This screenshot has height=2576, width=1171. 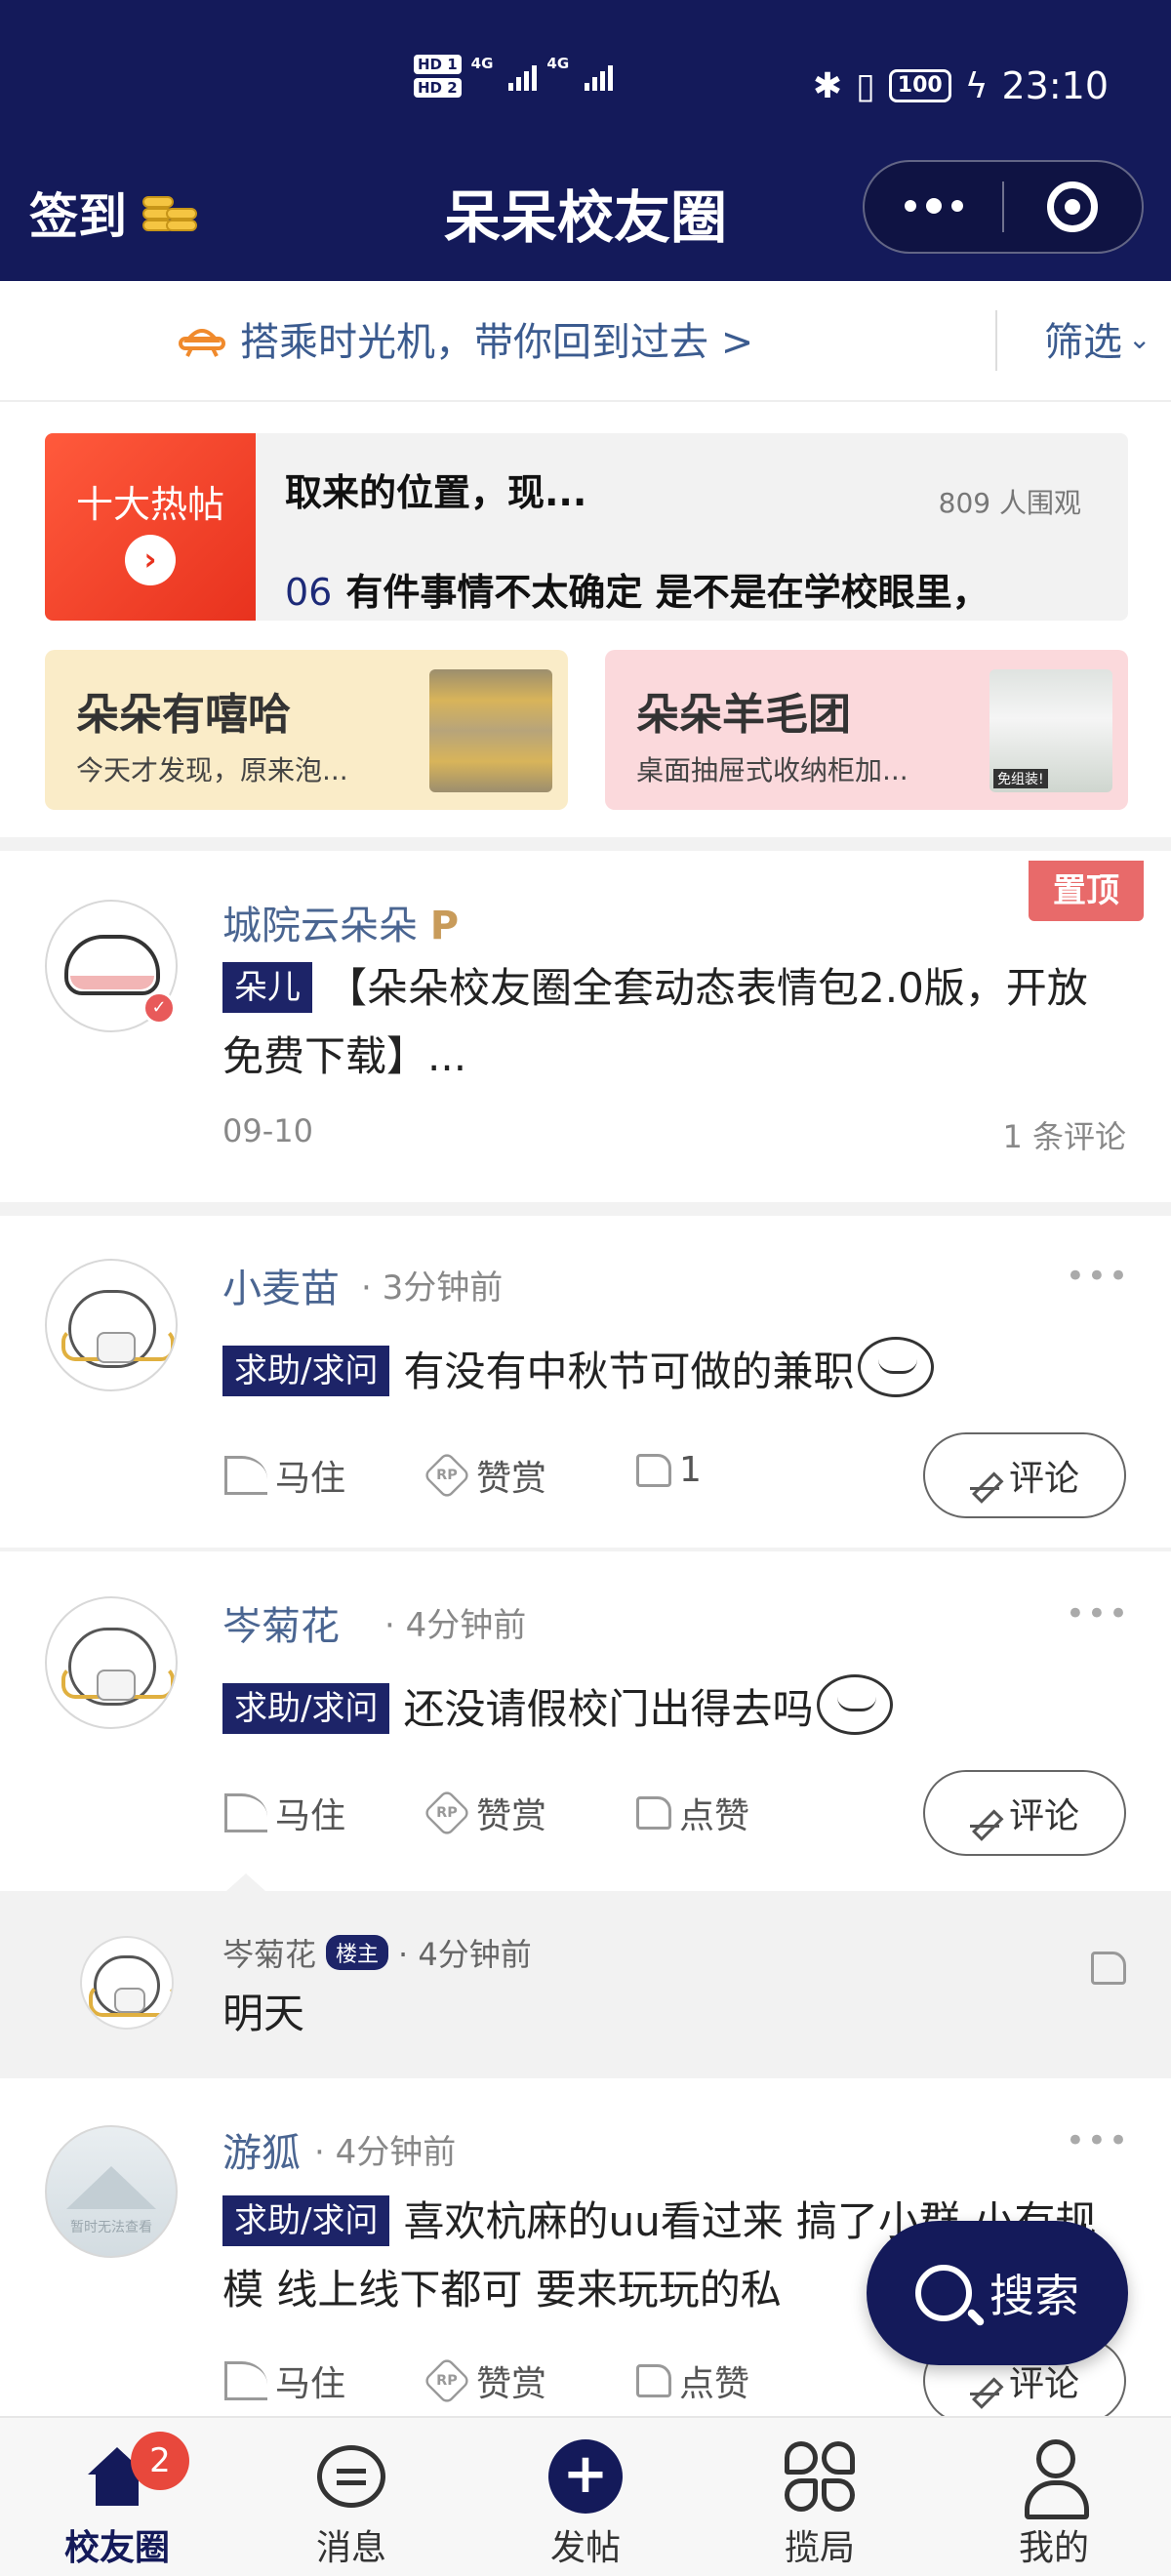 I want to click on time-machine-label: 搭乘时光机，带你回到过去 >, so click(x=497, y=342).